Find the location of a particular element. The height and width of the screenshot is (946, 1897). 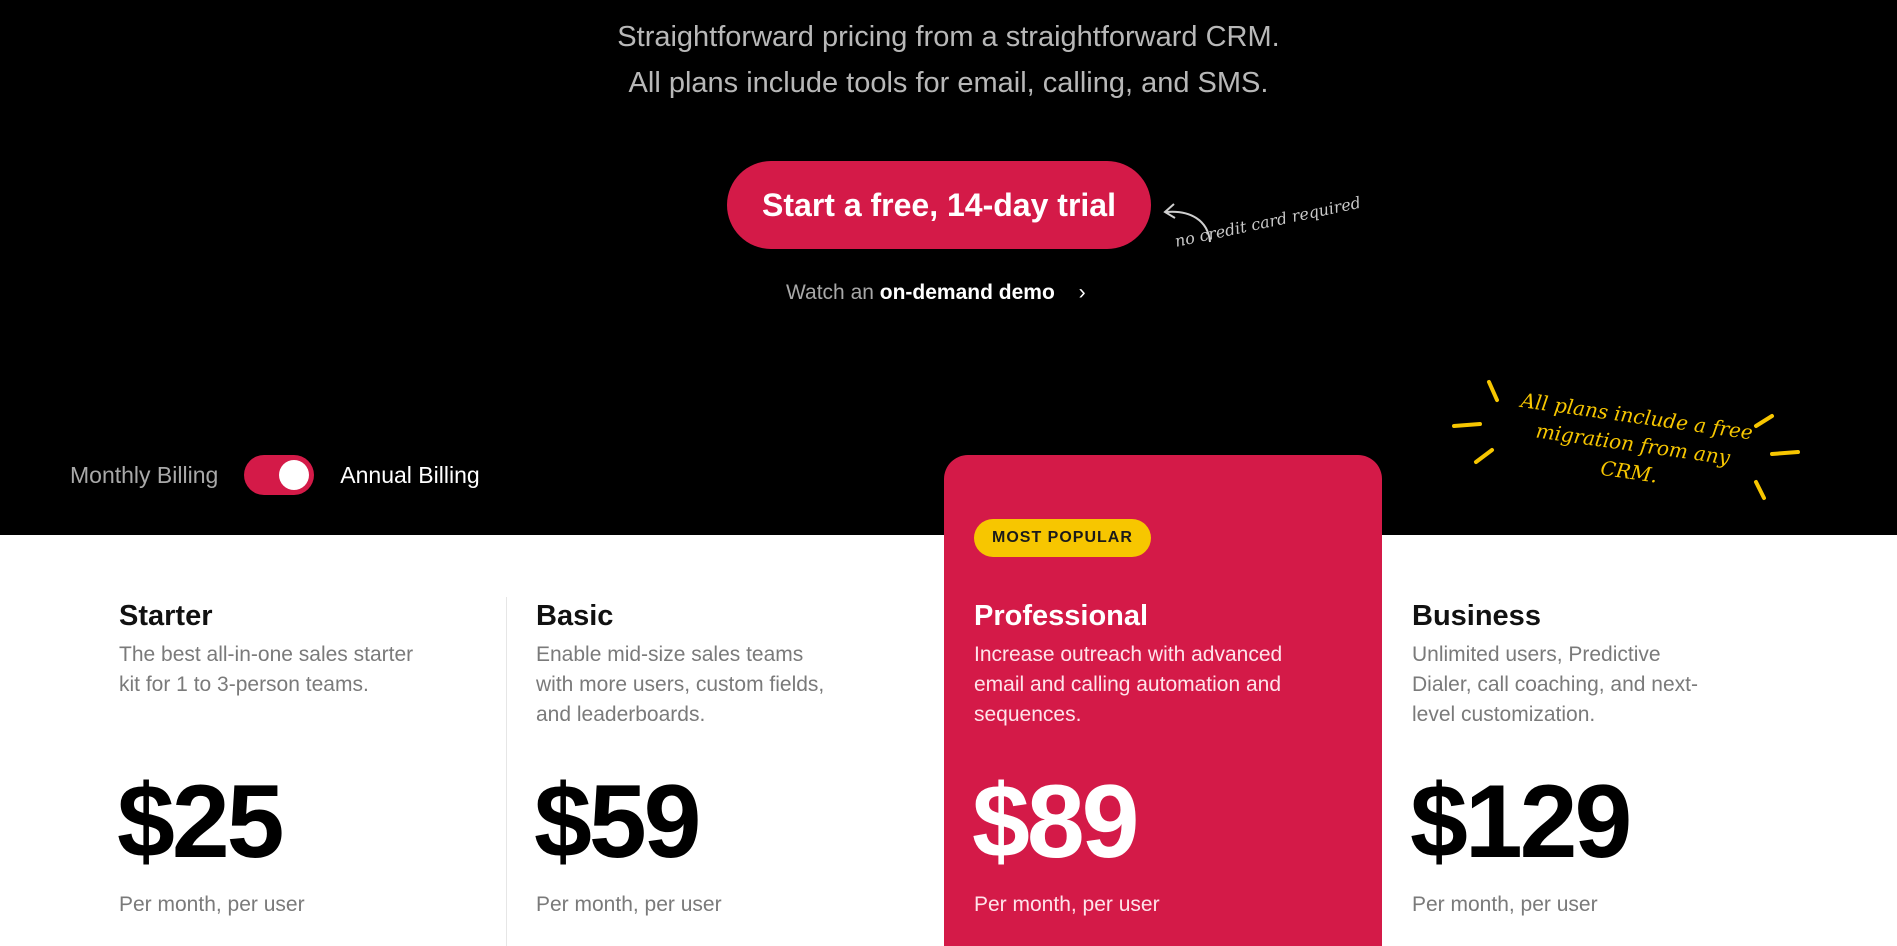

chevron-right-icon: › is located at coordinates (1082, 292).